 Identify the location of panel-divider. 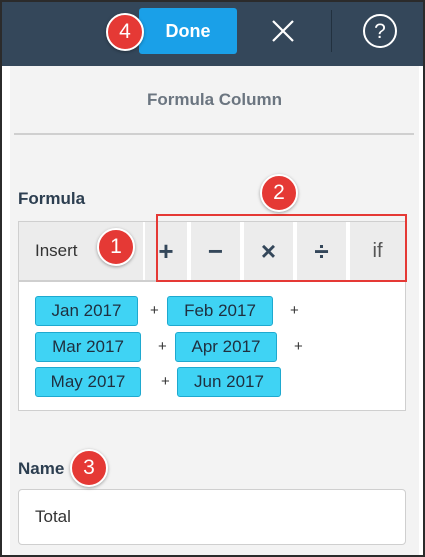
(214, 134).